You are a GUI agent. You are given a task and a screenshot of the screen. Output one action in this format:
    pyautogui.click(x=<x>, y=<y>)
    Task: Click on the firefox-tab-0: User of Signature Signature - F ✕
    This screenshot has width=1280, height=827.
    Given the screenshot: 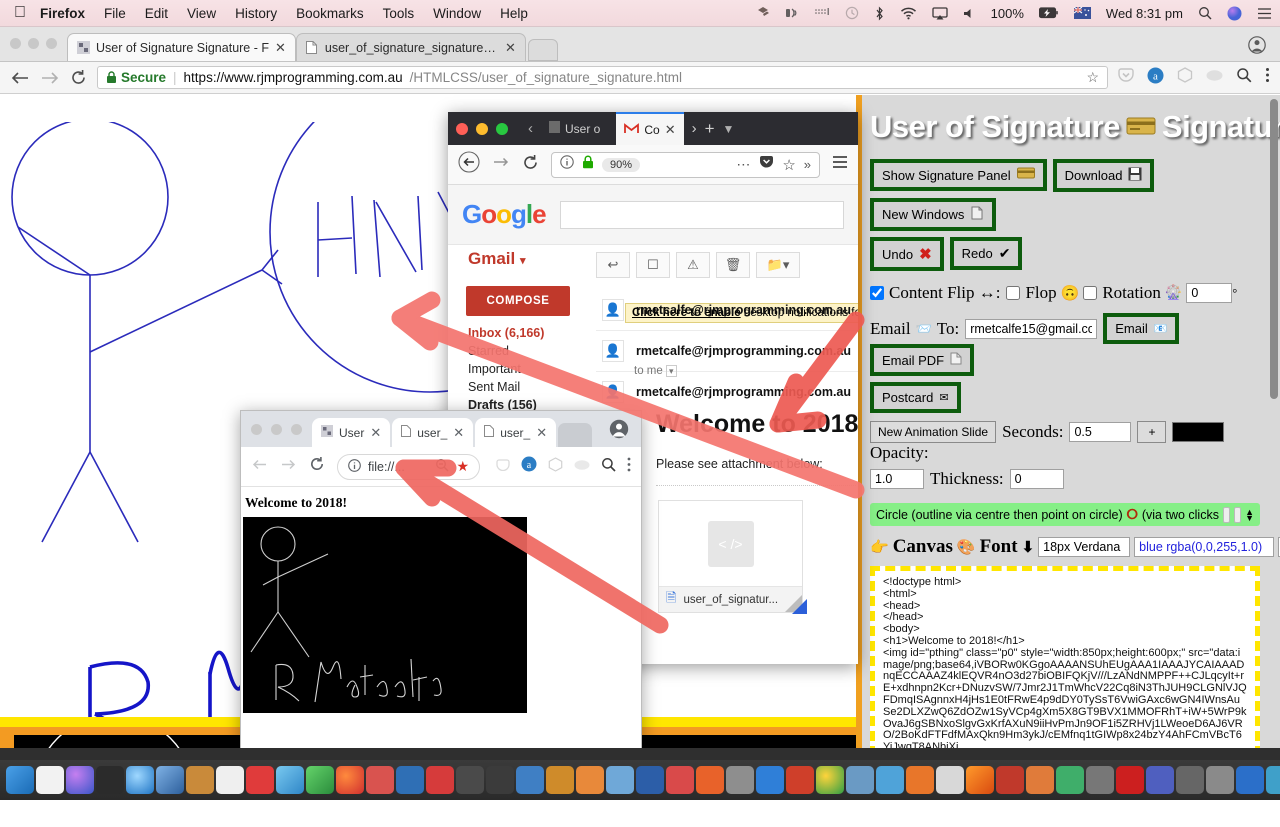 What is the action you would take?
    pyautogui.click(x=181, y=47)
    